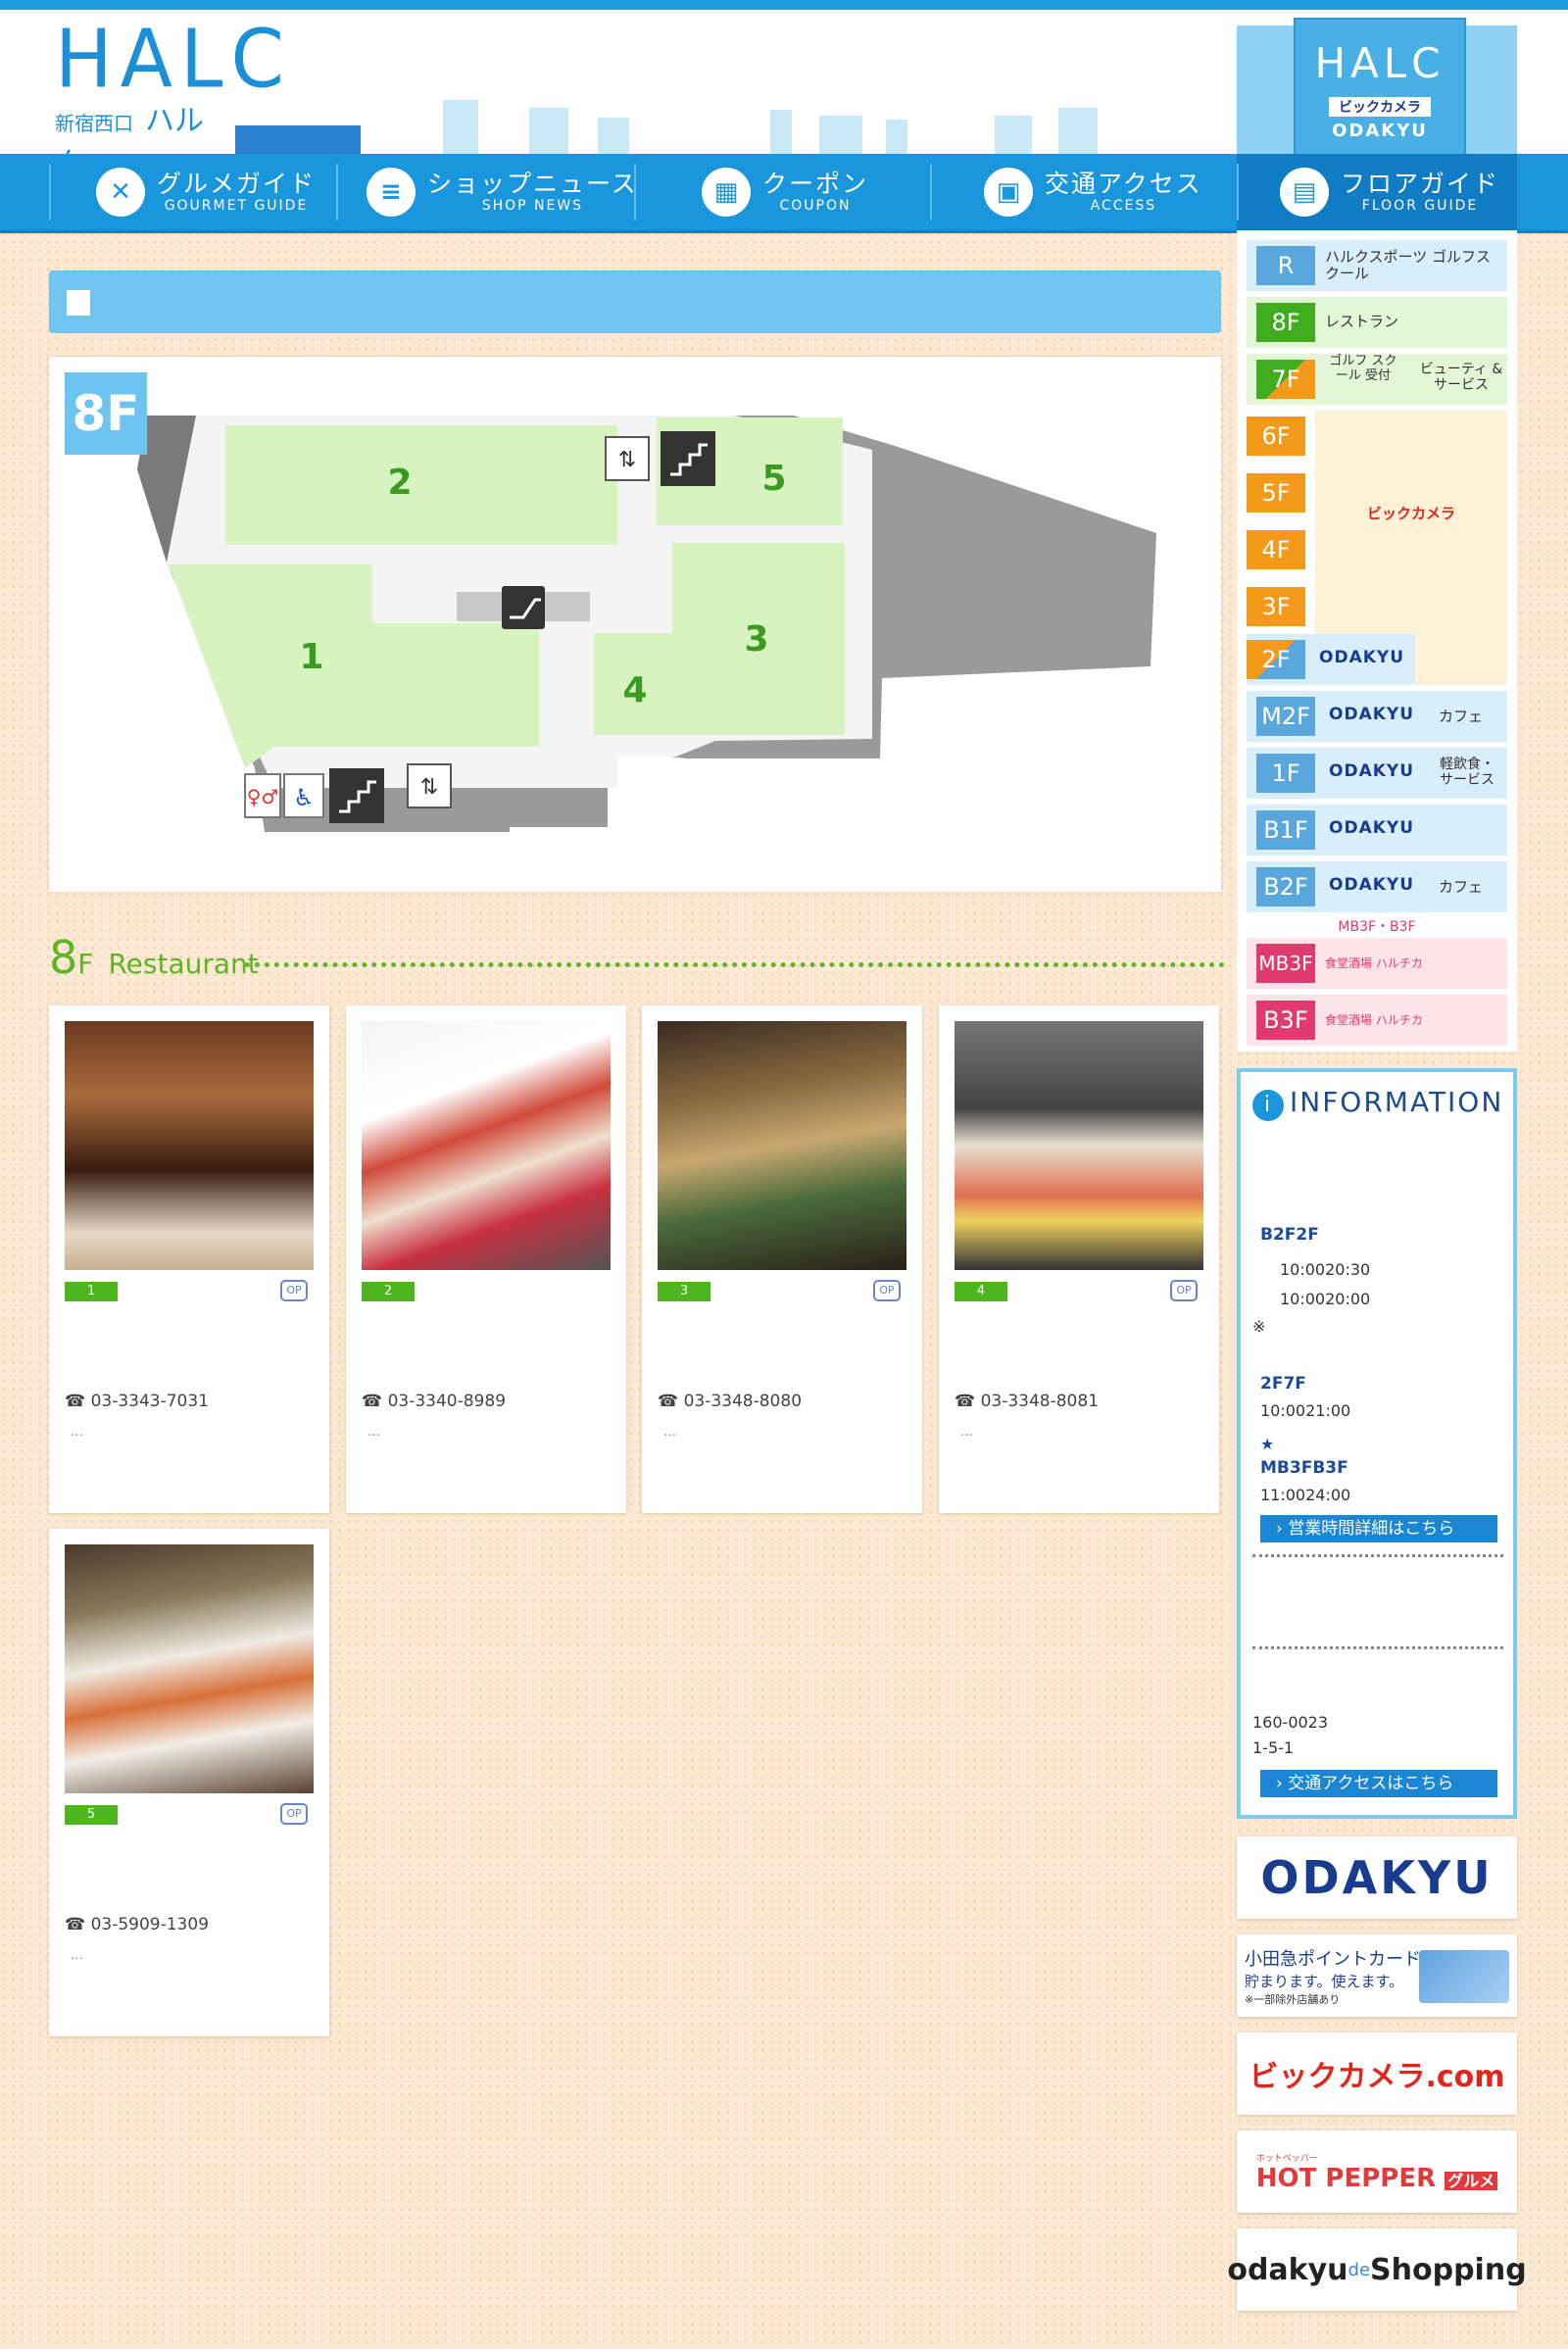 The height and width of the screenshot is (2349, 1568). What do you see at coordinates (1377, 1104) in the screenshot?
I see `information-title: i INFORMATION` at bounding box center [1377, 1104].